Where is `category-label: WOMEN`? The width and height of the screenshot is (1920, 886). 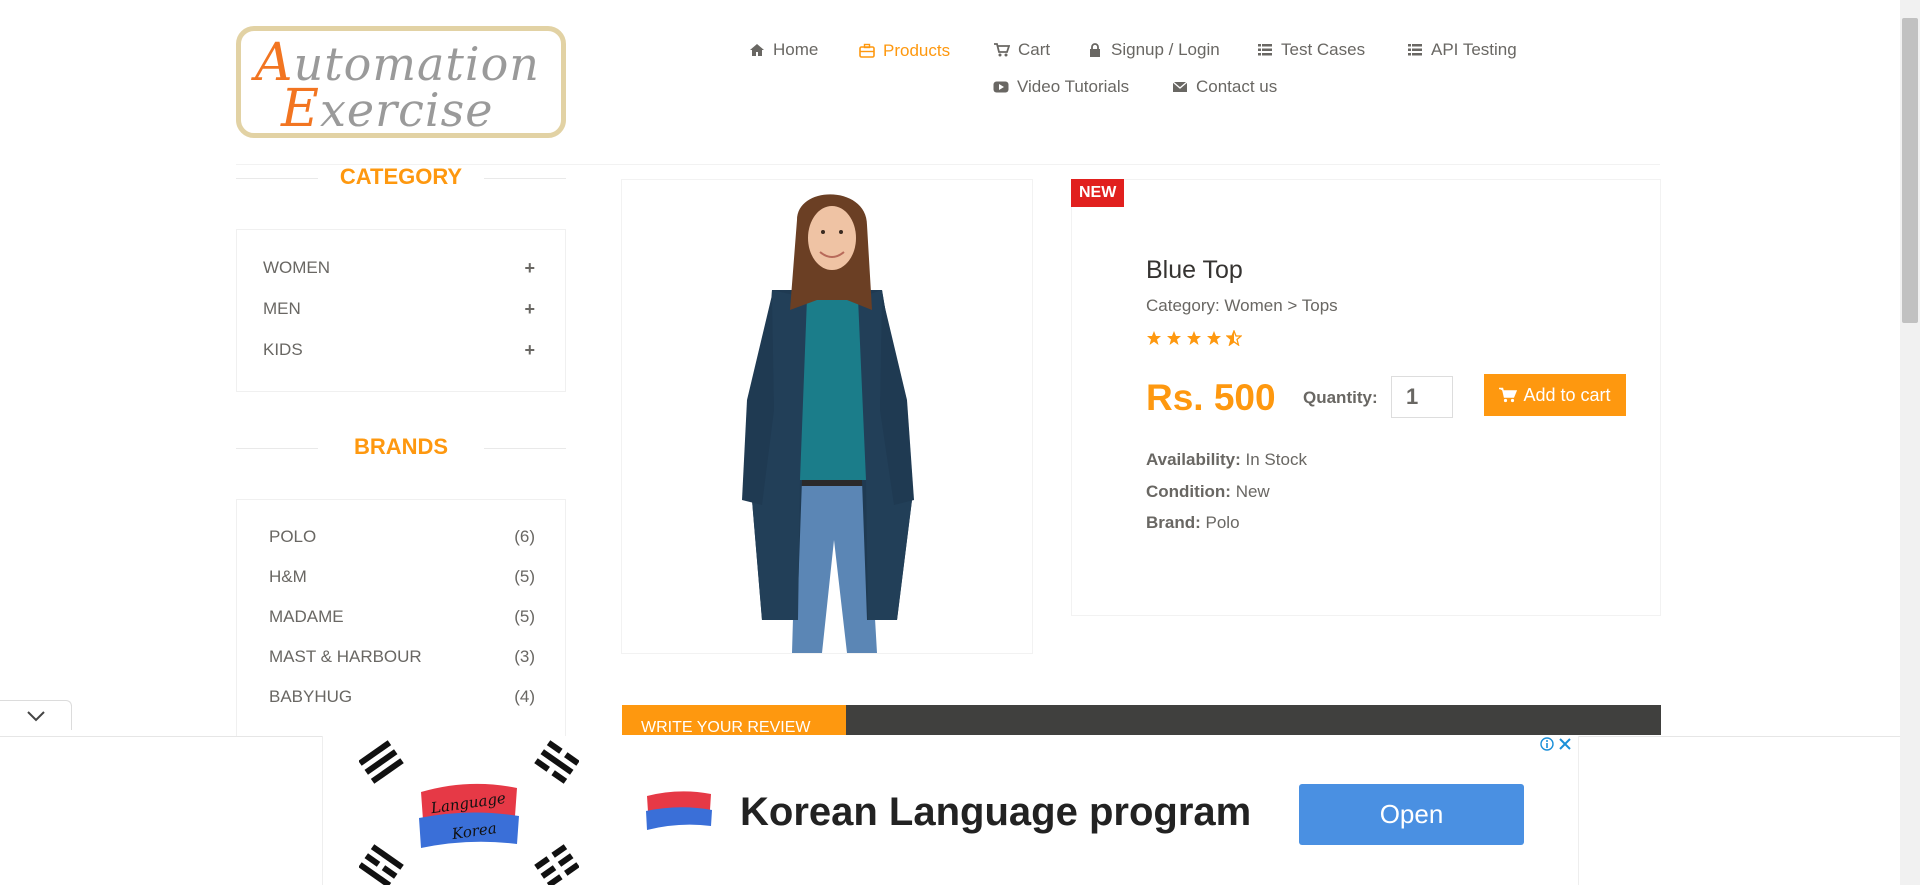
category-label: WOMEN is located at coordinates (297, 267).